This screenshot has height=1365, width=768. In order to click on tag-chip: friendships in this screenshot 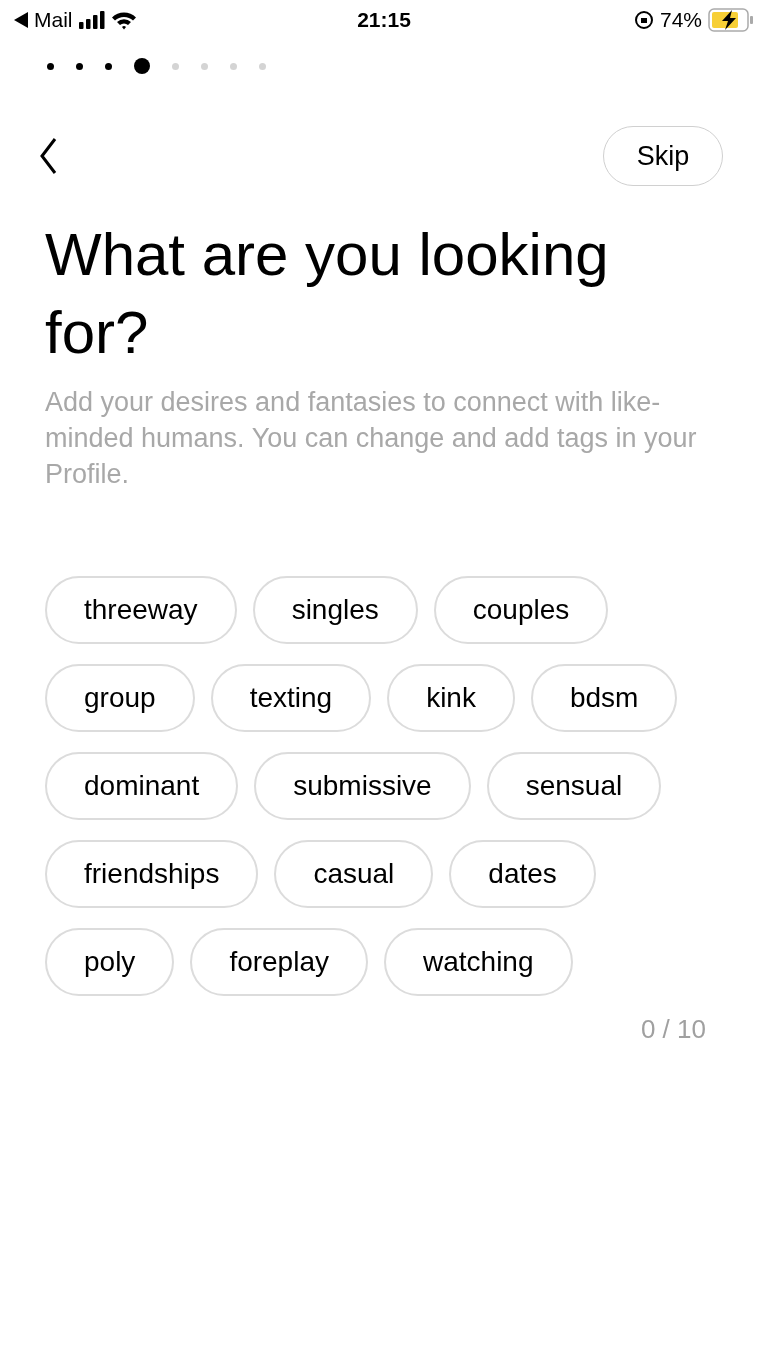, I will do `click(152, 874)`.